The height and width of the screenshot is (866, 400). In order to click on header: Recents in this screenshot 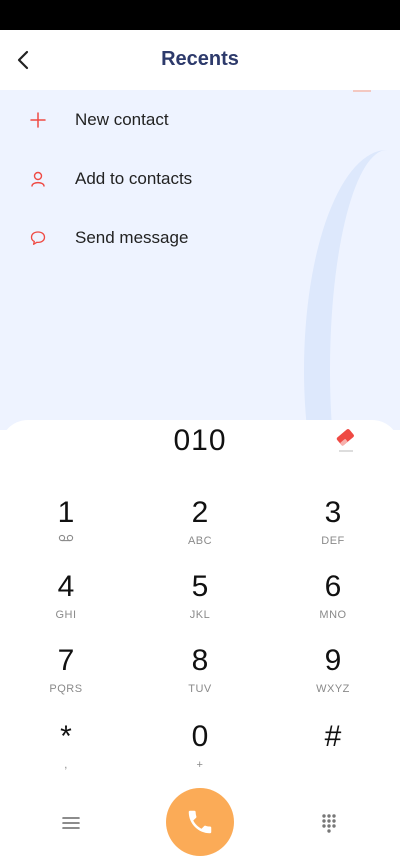, I will do `click(200, 60)`.